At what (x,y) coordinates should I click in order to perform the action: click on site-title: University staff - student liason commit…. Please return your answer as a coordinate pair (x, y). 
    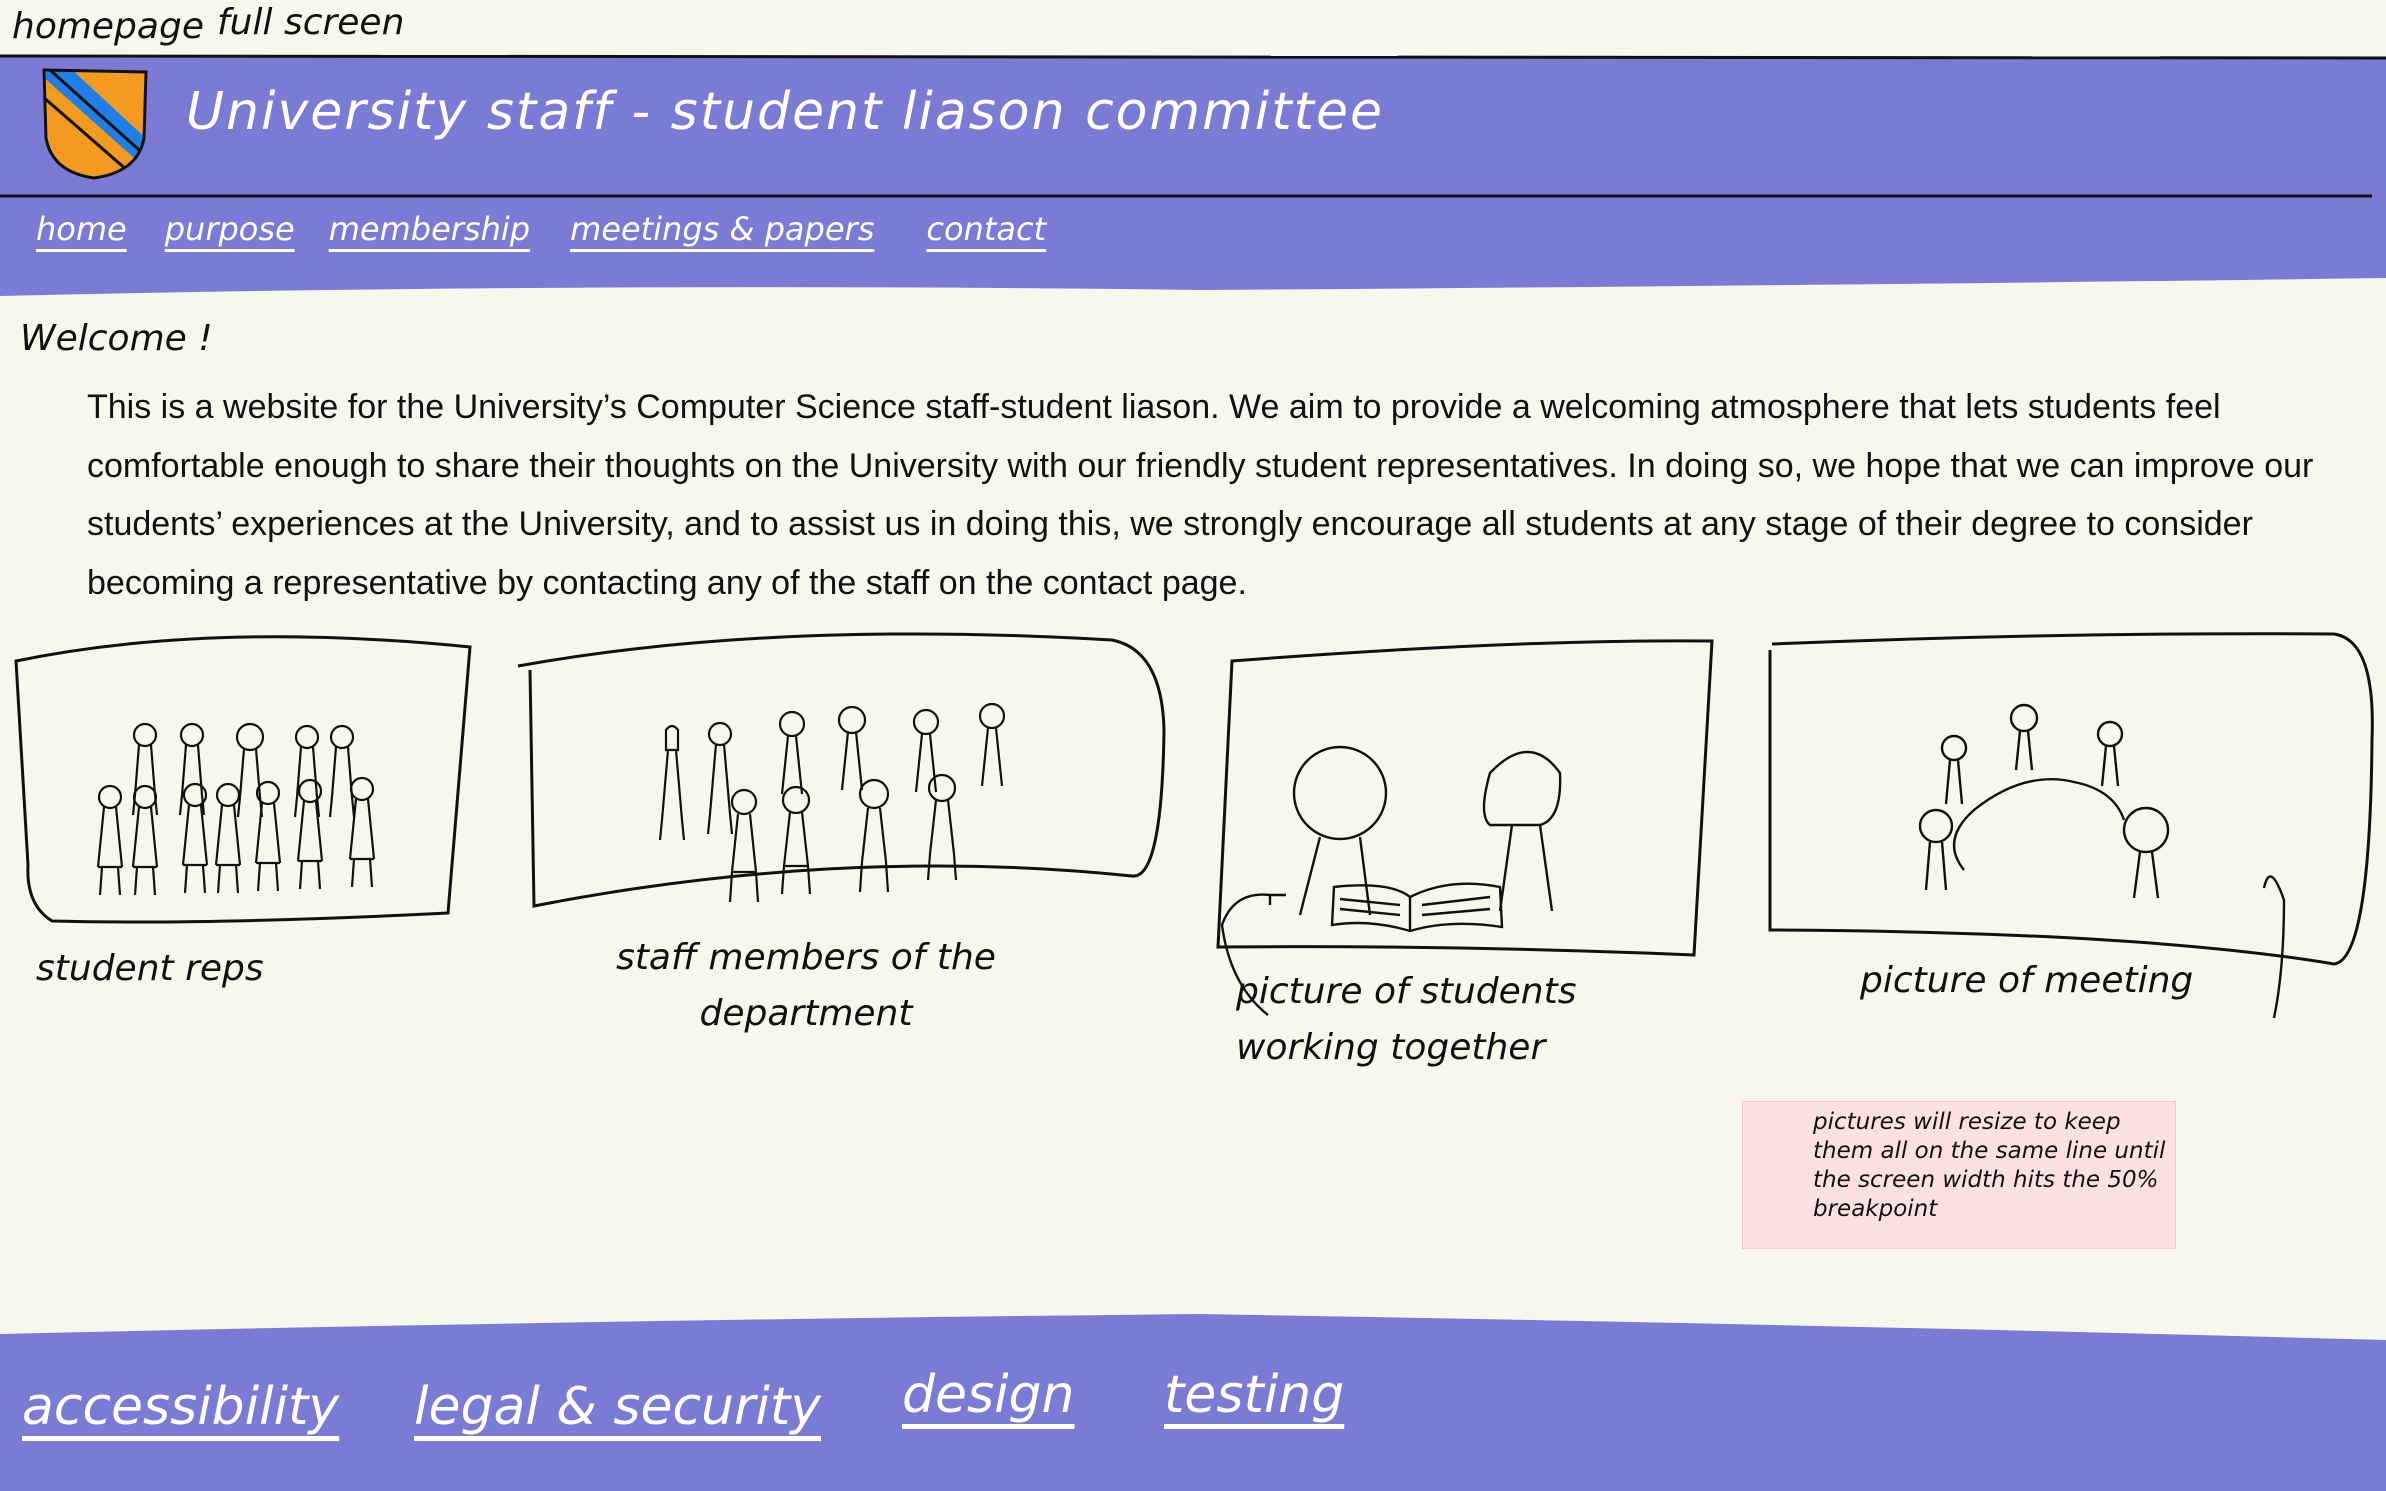
    Looking at the image, I should click on (785, 112).